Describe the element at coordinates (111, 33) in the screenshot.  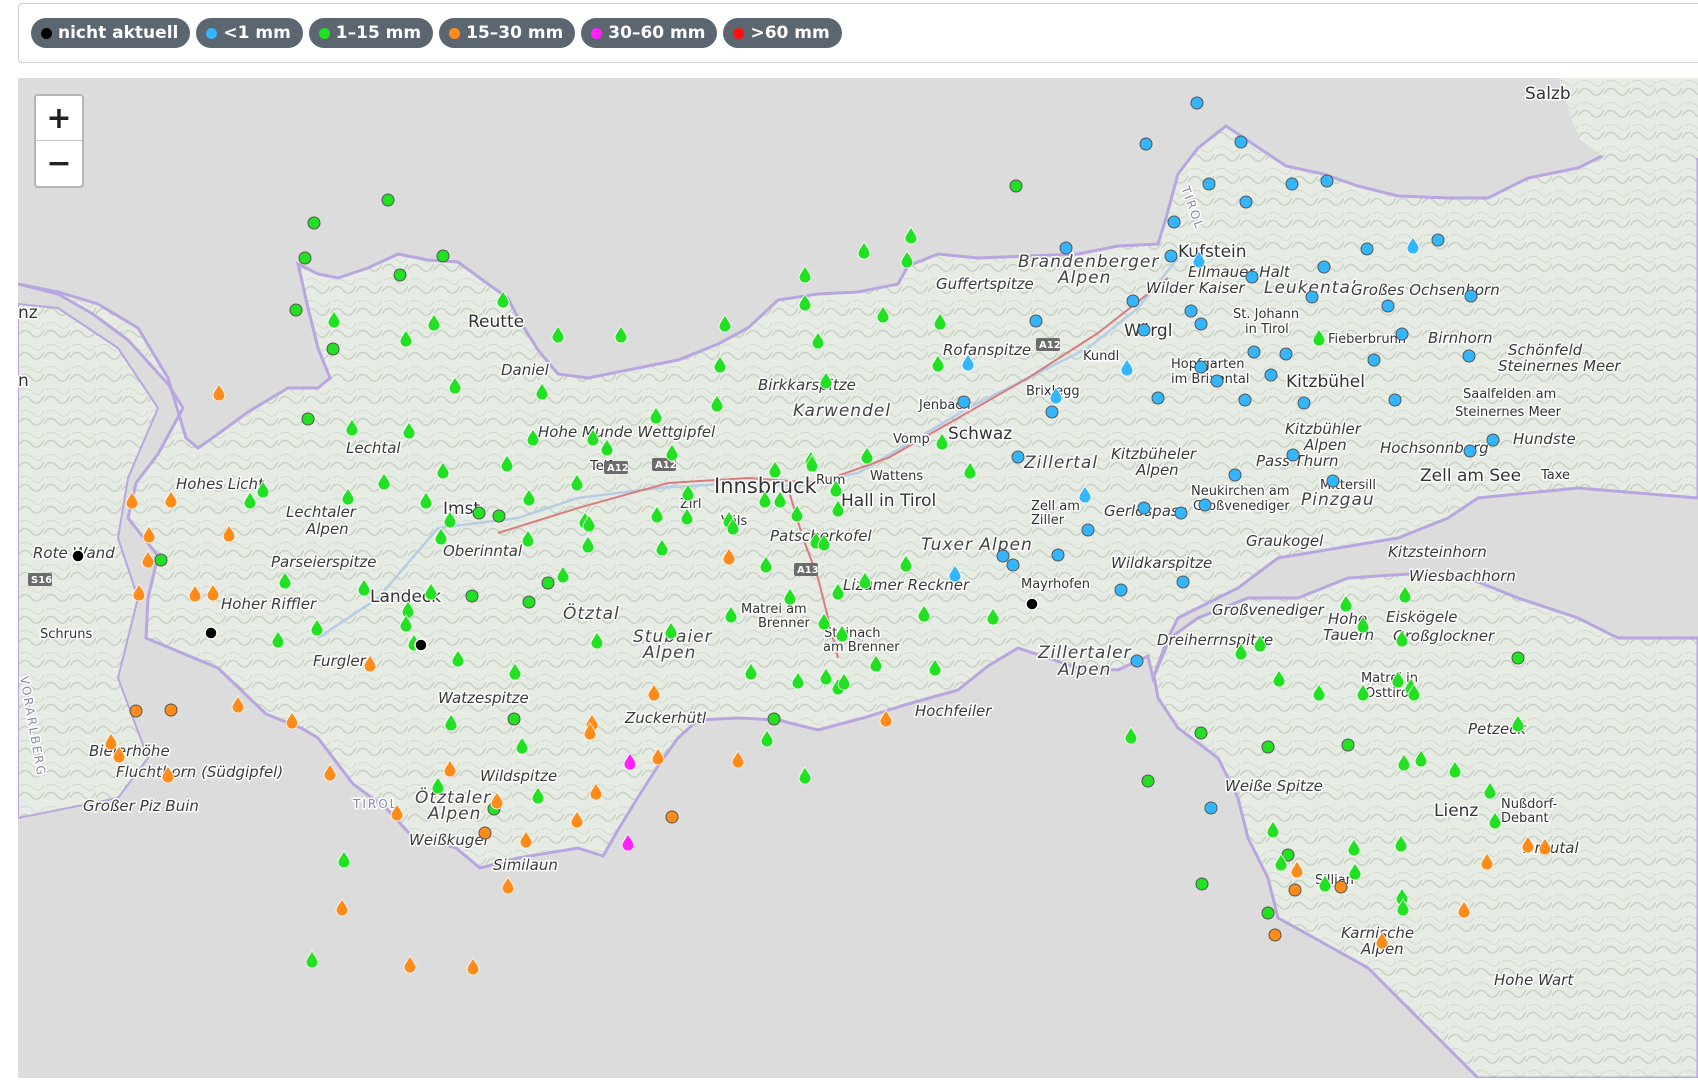
I see `legend-item: nicht aktuell` at that location.